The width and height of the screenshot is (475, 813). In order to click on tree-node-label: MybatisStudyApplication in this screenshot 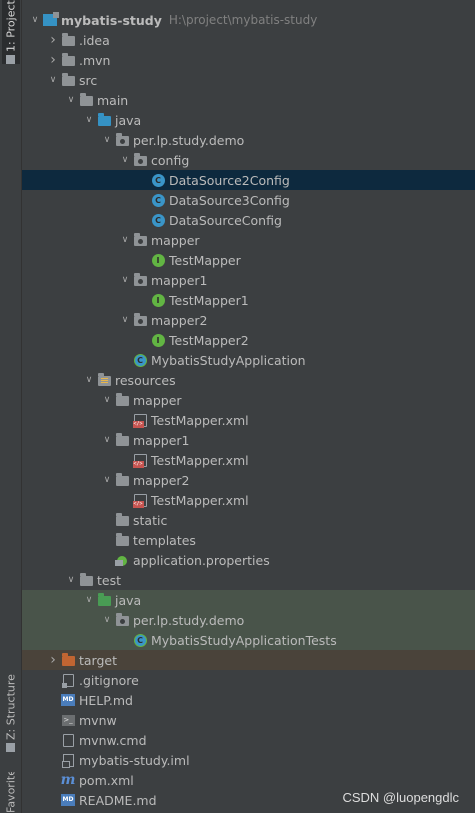, I will do `click(228, 360)`.